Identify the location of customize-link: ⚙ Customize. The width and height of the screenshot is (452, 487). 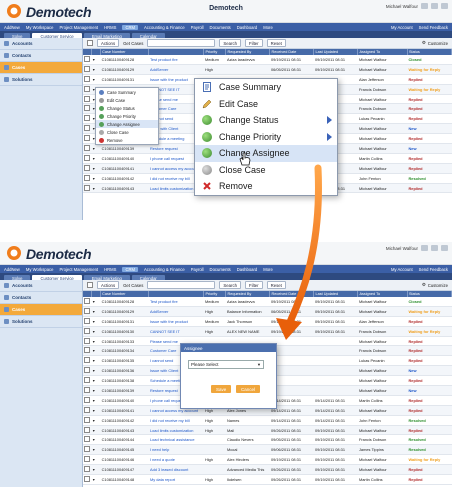
(437, 43).